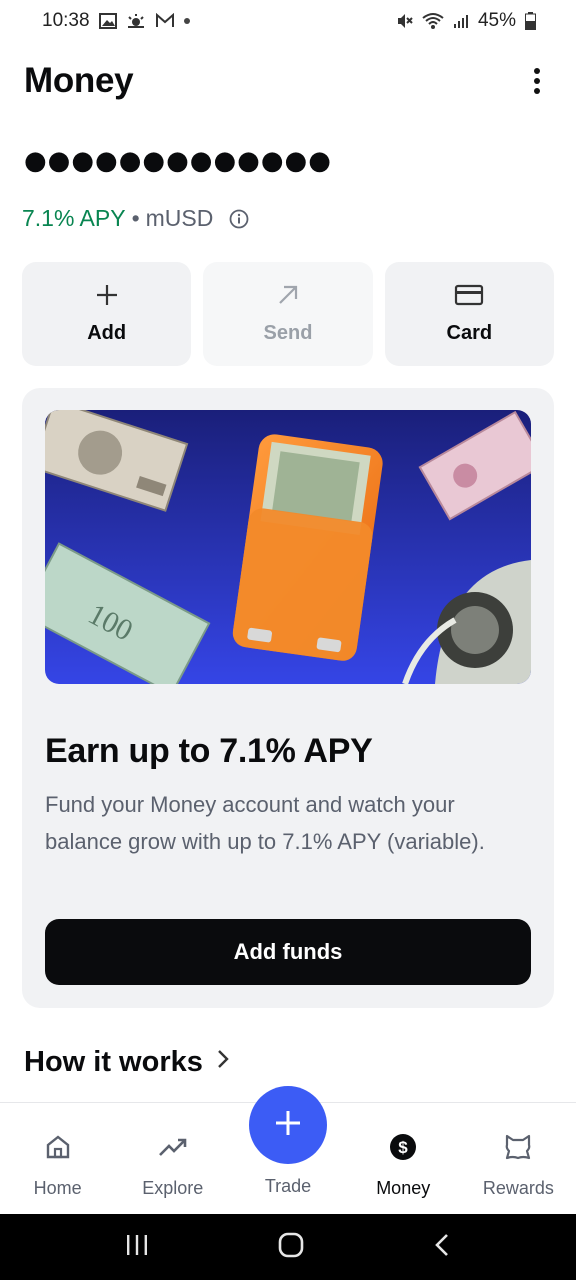 The image size is (576, 1280). Describe the element at coordinates (209, 751) in the screenshot. I see `promo-title: Earn up to 7.1% APY` at that location.